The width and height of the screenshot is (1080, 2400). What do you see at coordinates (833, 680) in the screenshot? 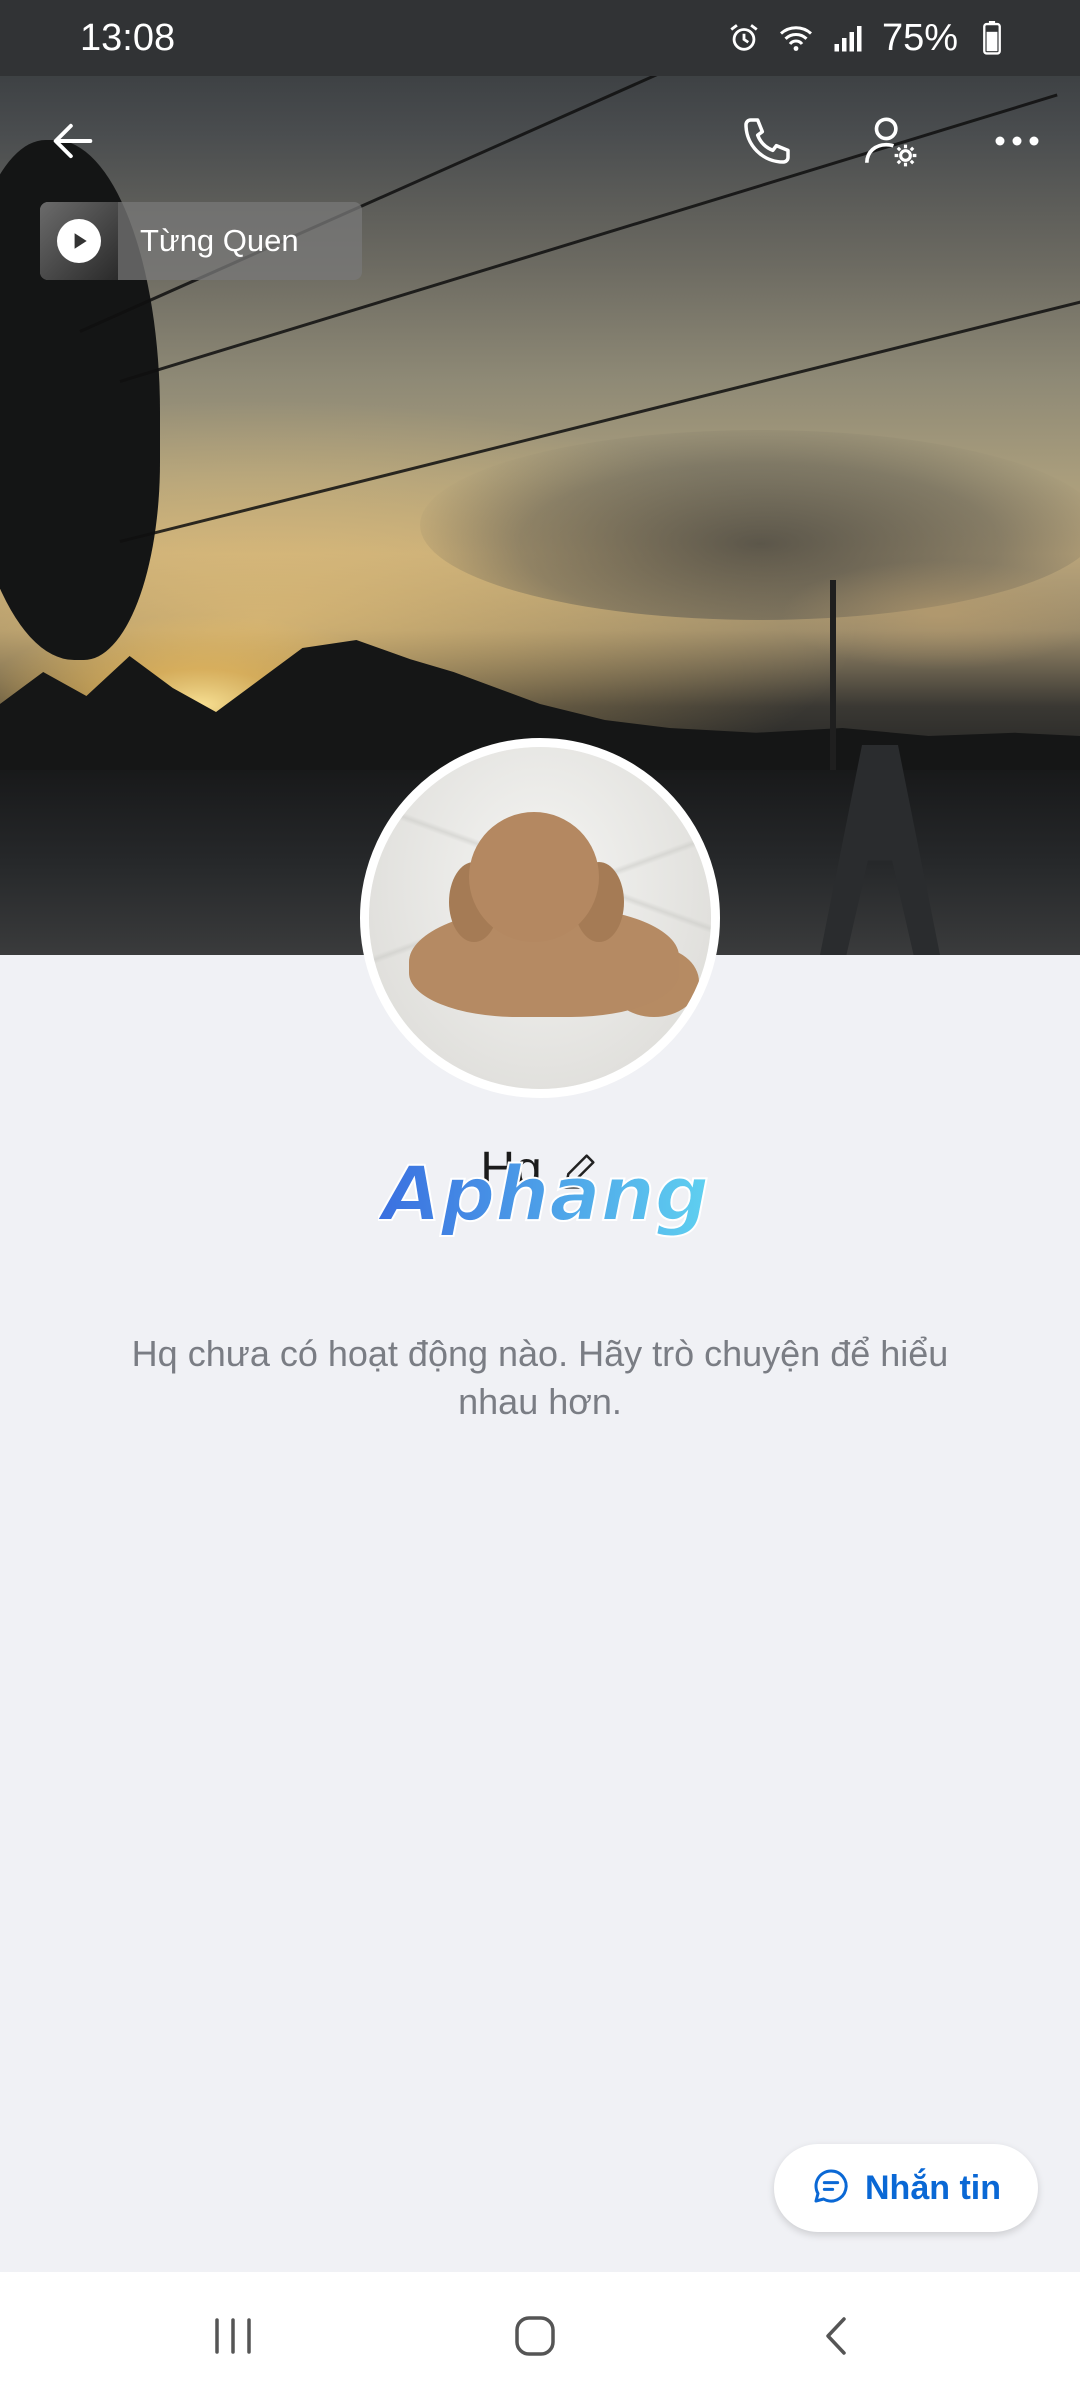
I see `cover-pole` at bounding box center [833, 680].